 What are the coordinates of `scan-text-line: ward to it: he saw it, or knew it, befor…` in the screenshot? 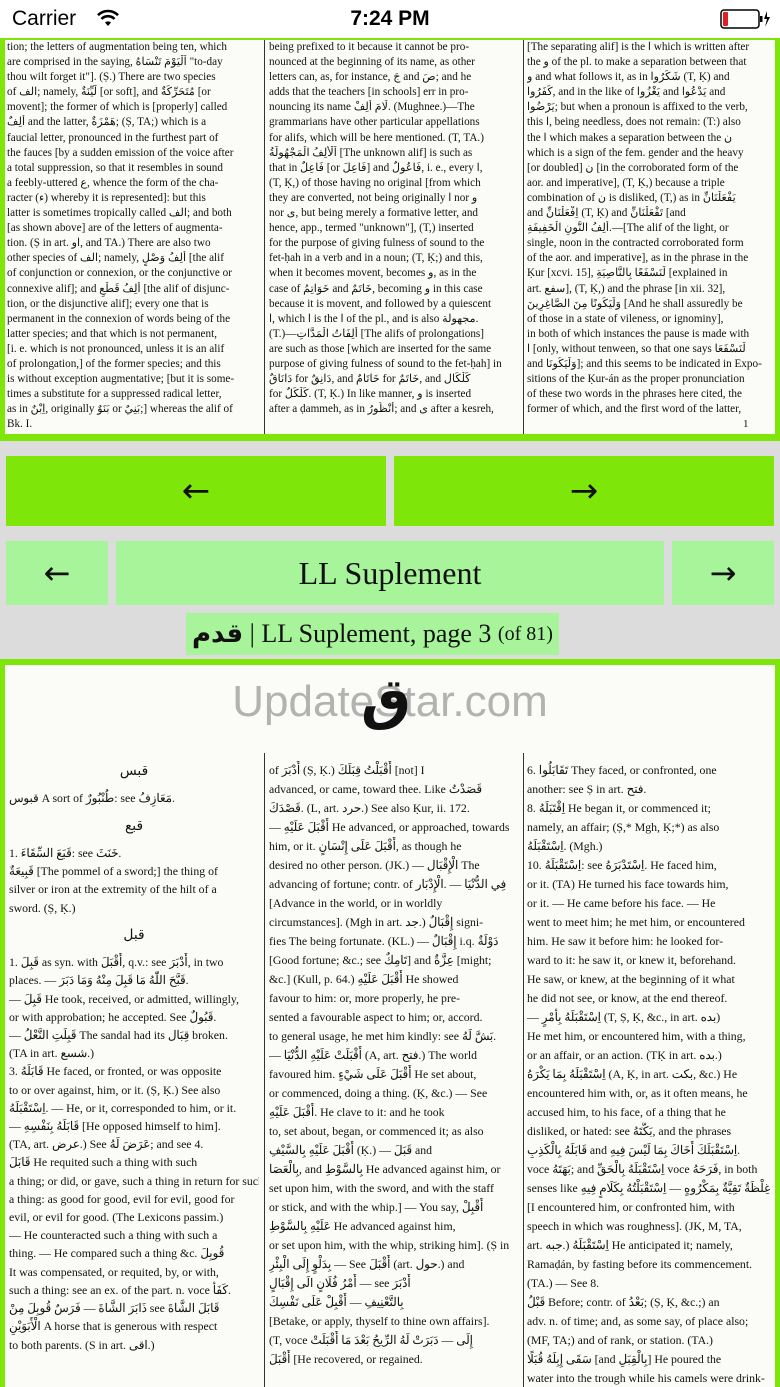 It's located at (632, 960).